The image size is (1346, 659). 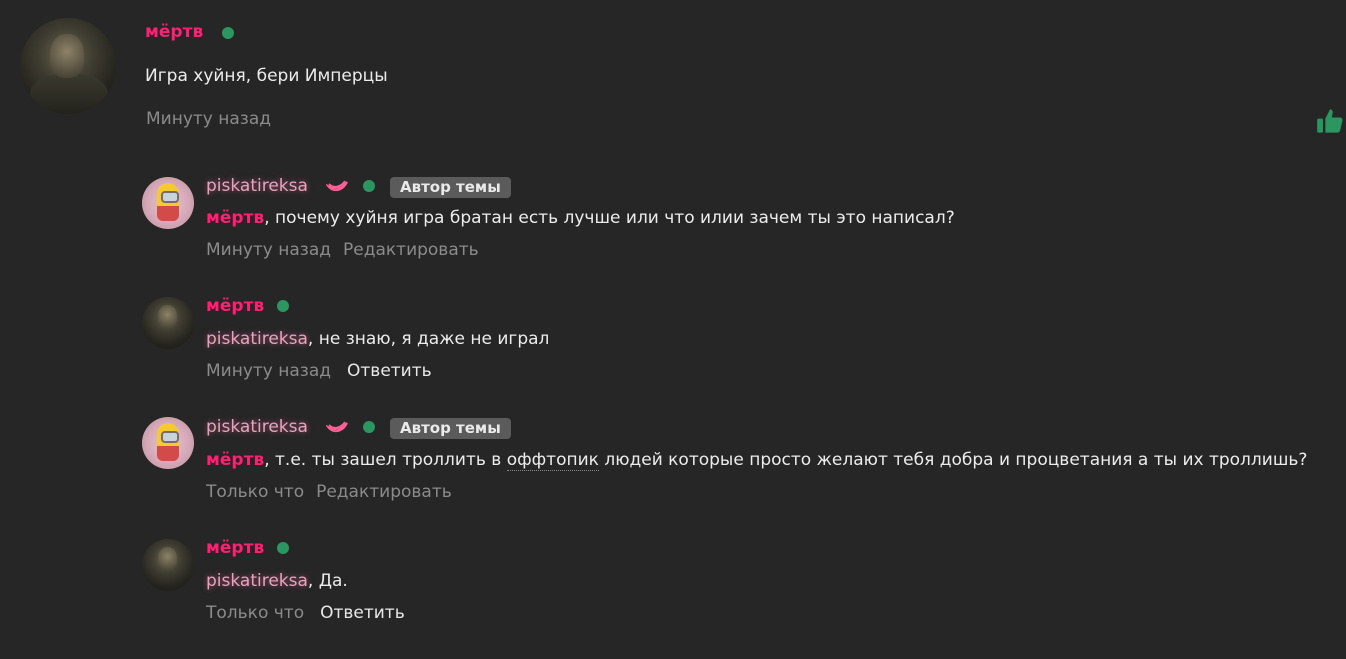 I want to click on comment-body: , не знаю, я даже не играл, so click(x=428, y=339).